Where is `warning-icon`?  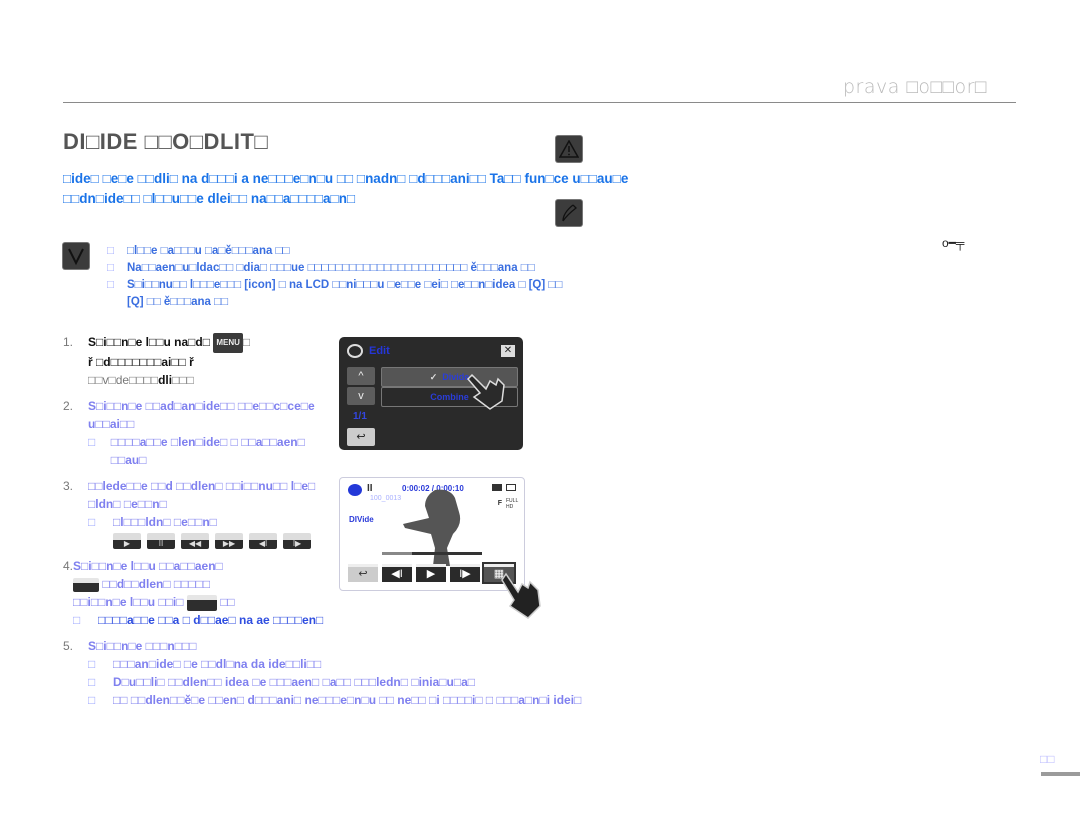
warning-icon is located at coordinates (569, 149).